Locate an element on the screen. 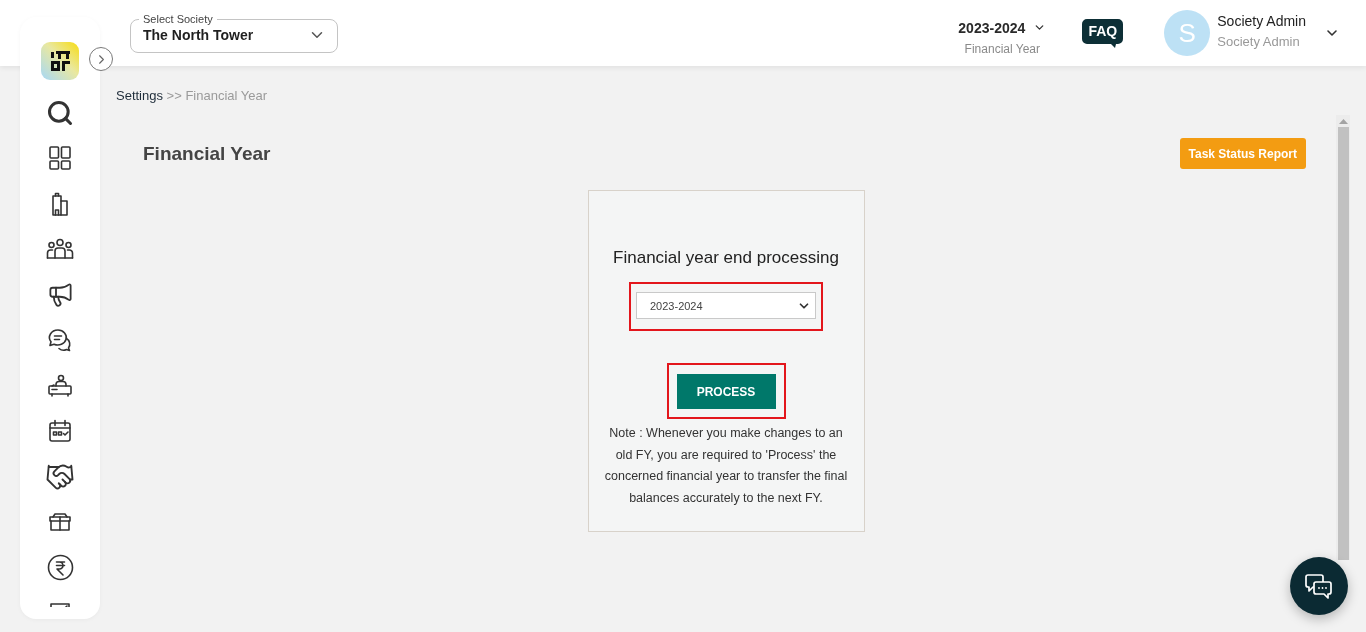 The height and width of the screenshot is (632, 1366). year-select: 2023-2024 is located at coordinates (726, 305).